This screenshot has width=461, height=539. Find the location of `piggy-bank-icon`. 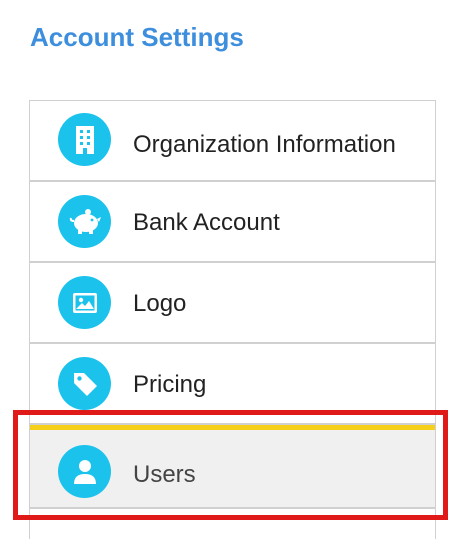

piggy-bank-icon is located at coordinates (84, 221).